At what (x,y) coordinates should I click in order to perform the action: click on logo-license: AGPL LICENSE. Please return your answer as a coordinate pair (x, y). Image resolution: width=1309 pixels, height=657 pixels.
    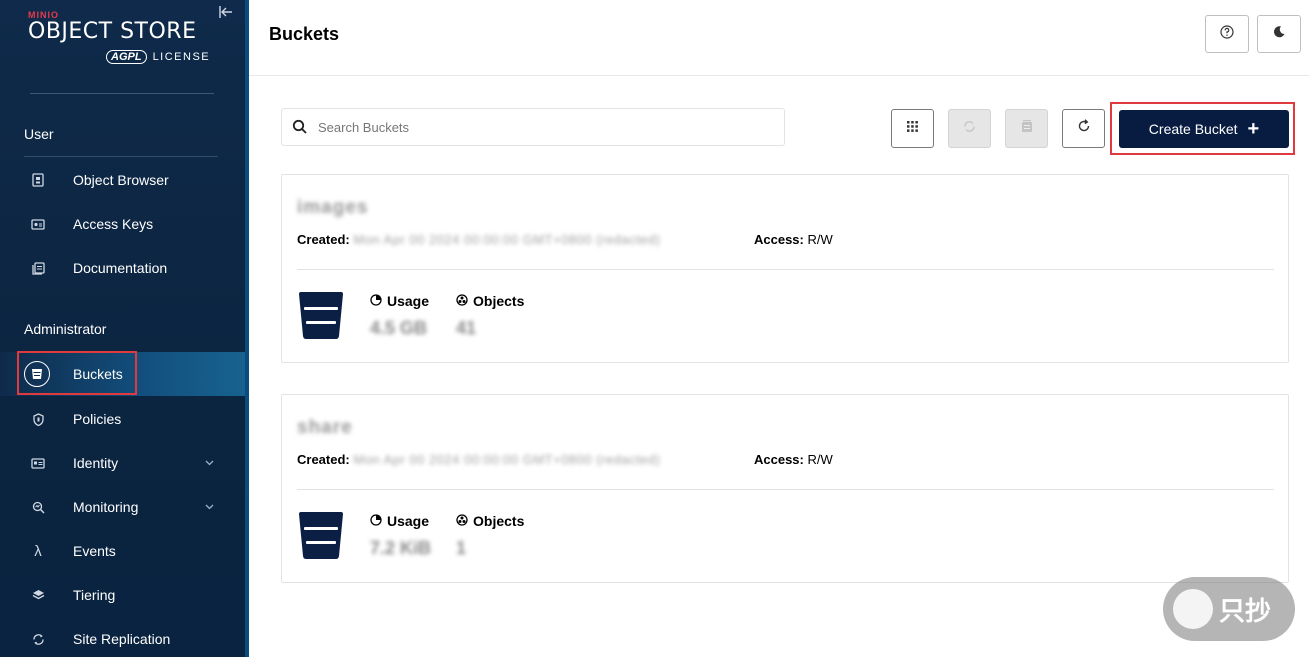
    Looking at the image, I should click on (158, 57).